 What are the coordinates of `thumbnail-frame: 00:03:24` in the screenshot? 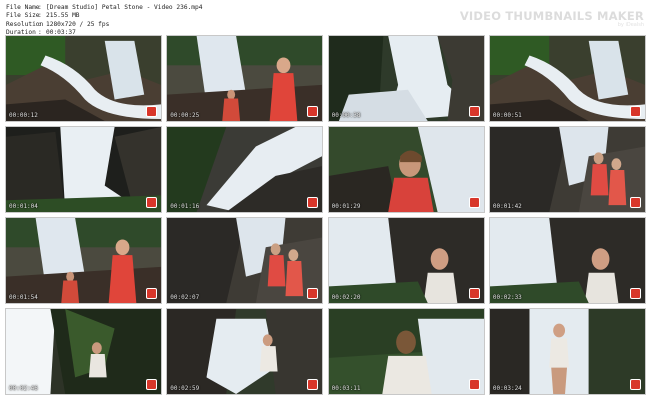 It's located at (567, 351).